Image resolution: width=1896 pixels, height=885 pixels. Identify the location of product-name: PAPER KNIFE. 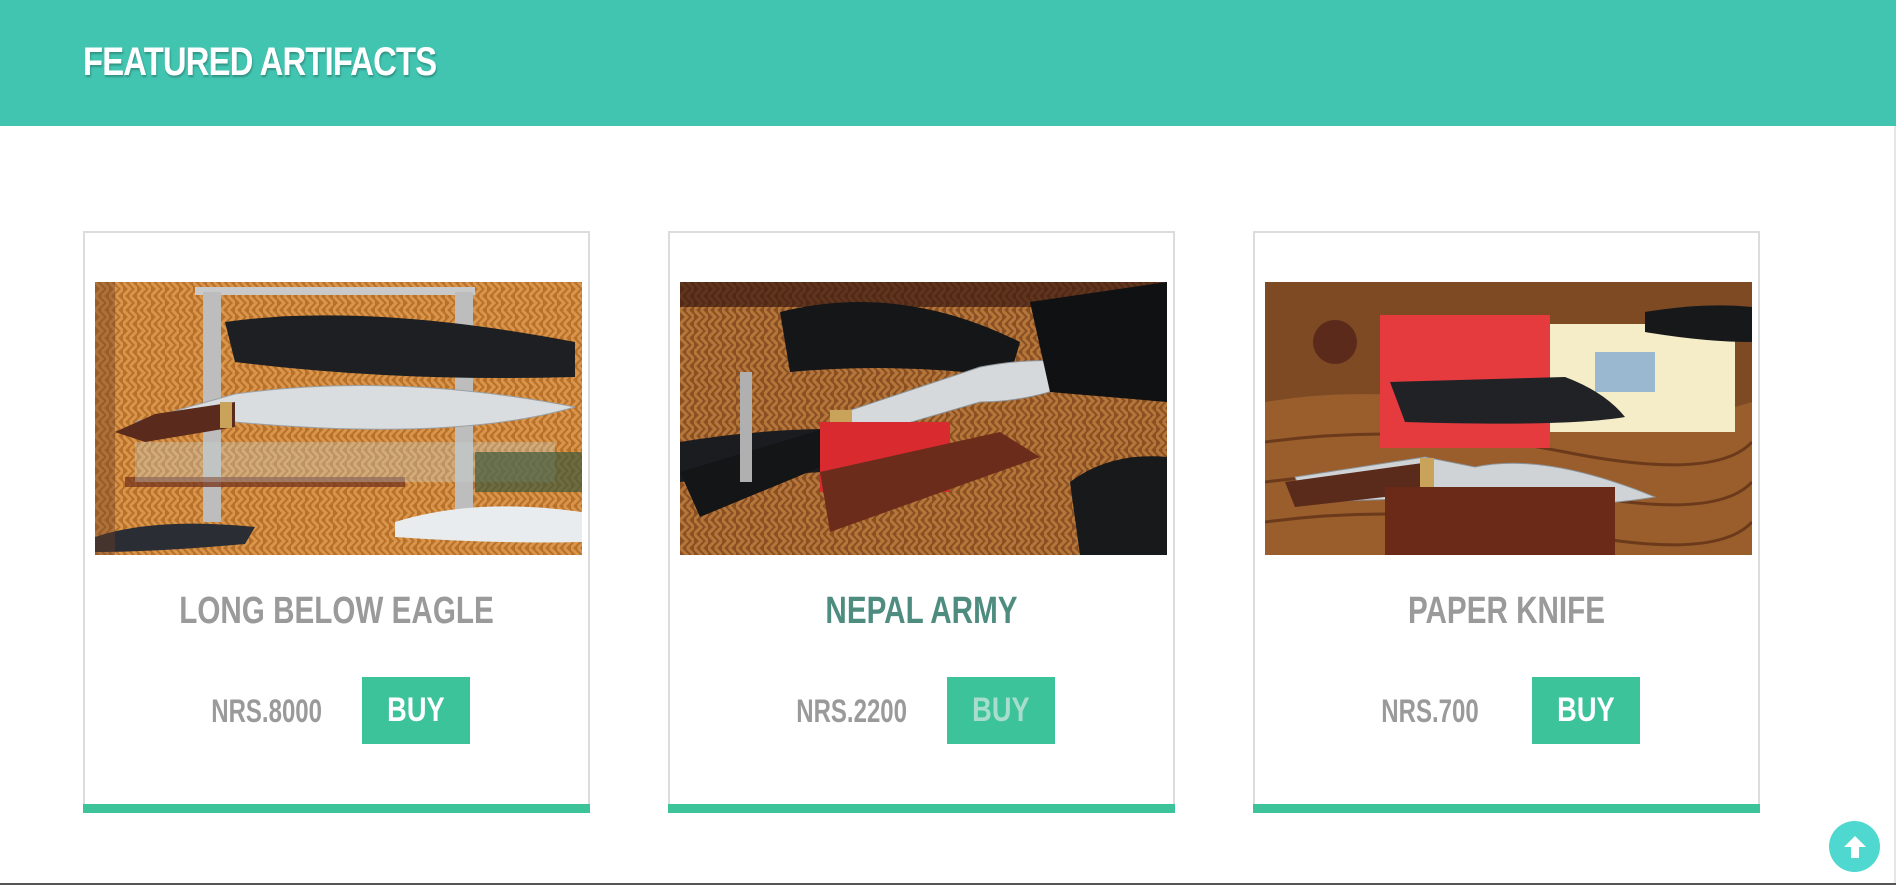
(1506, 611).